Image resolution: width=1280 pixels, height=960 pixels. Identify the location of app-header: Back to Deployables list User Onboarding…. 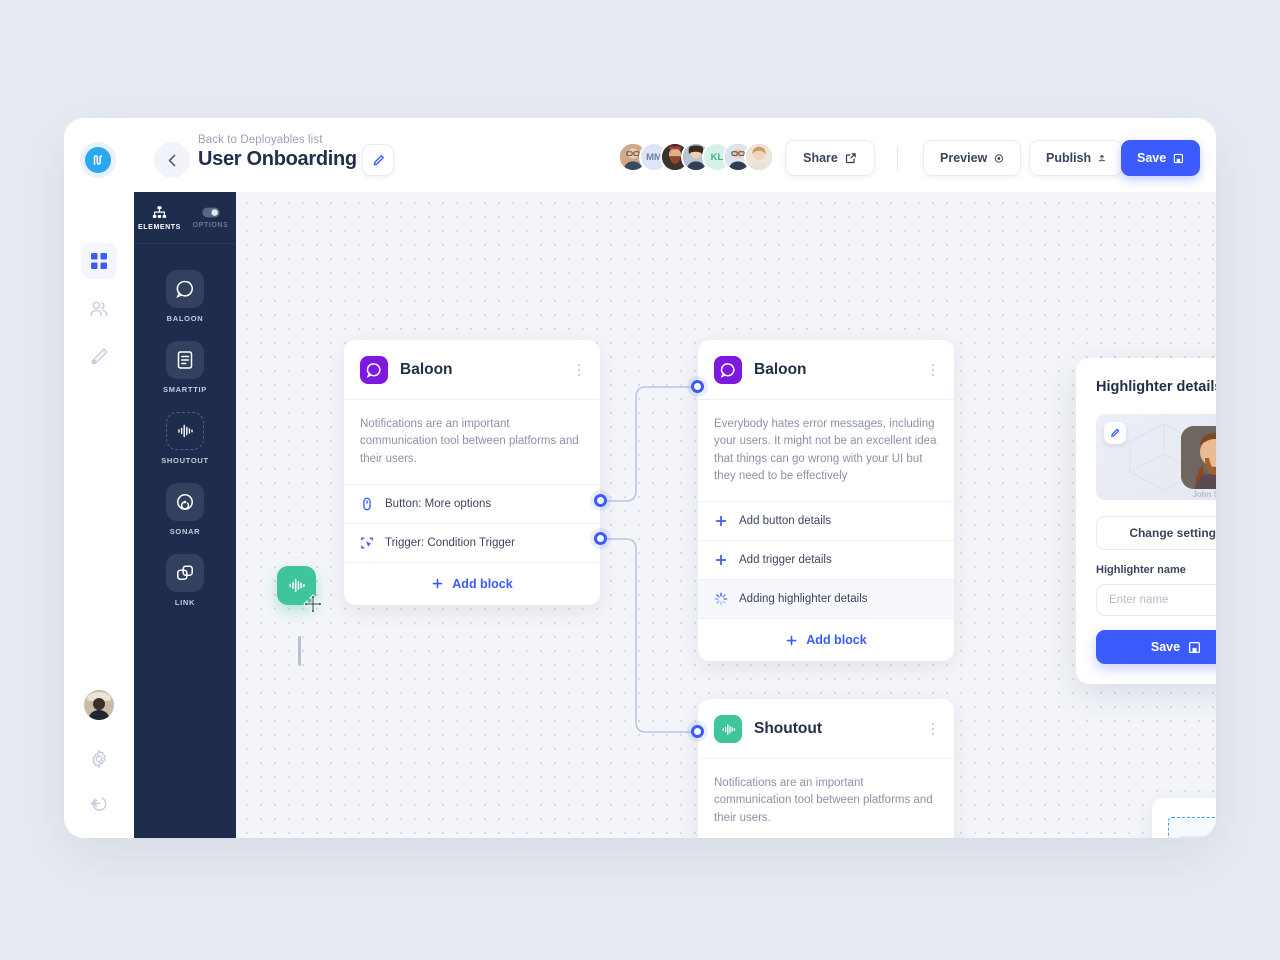
(640, 155).